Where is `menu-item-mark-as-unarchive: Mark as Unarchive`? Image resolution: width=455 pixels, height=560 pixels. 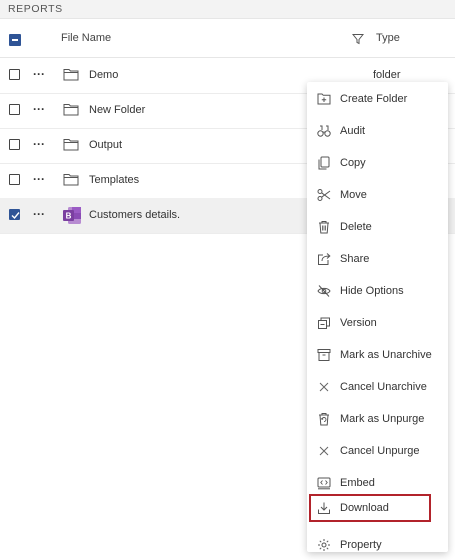
menu-item-mark-as-unarchive: Mark as Unarchive is located at coordinates (377, 355).